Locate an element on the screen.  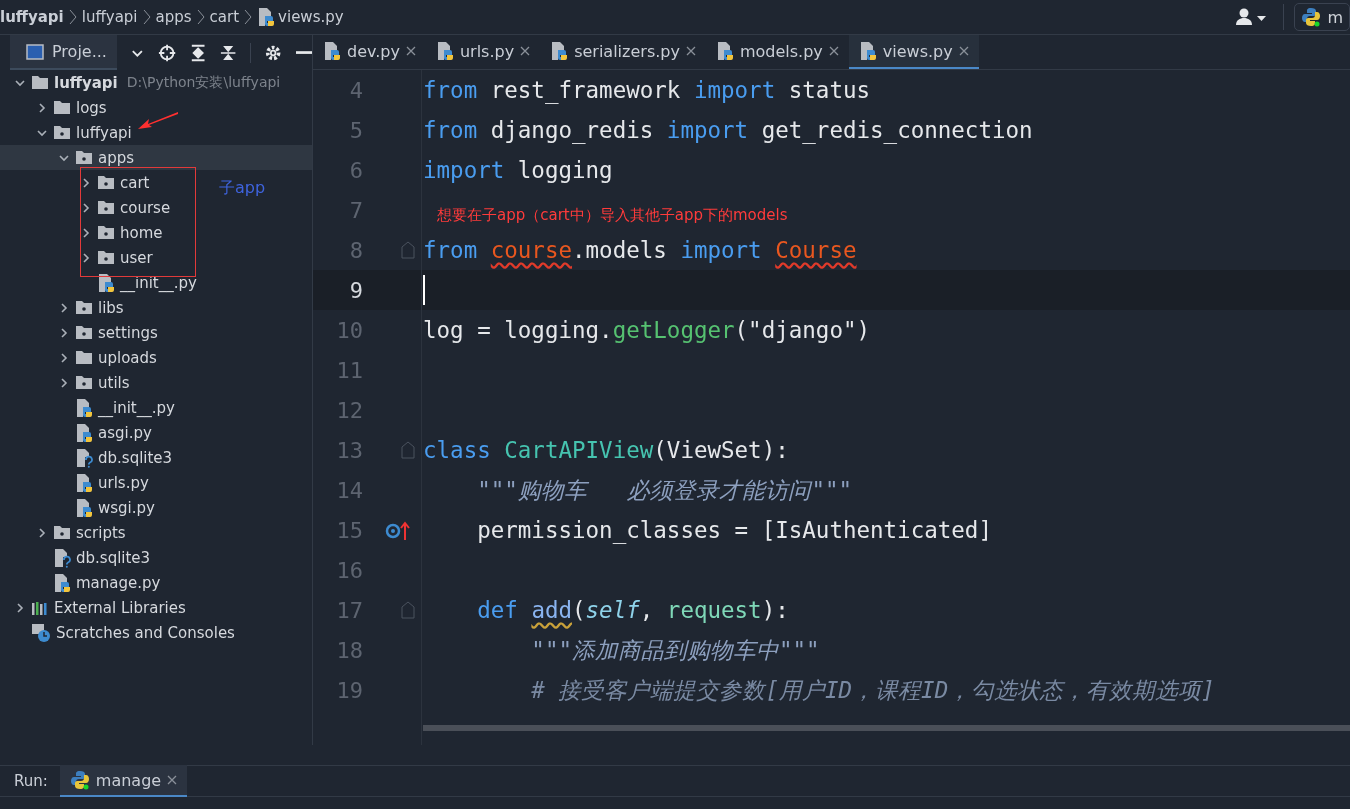
tree-row: luffyapi is located at coordinates (68, 132).